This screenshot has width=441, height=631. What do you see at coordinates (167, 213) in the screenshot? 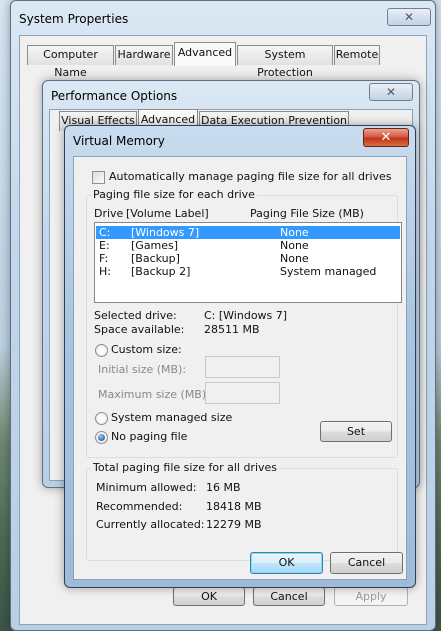
I see `column-volume-label: [Volume Label]` at bounding box center [167, 213].